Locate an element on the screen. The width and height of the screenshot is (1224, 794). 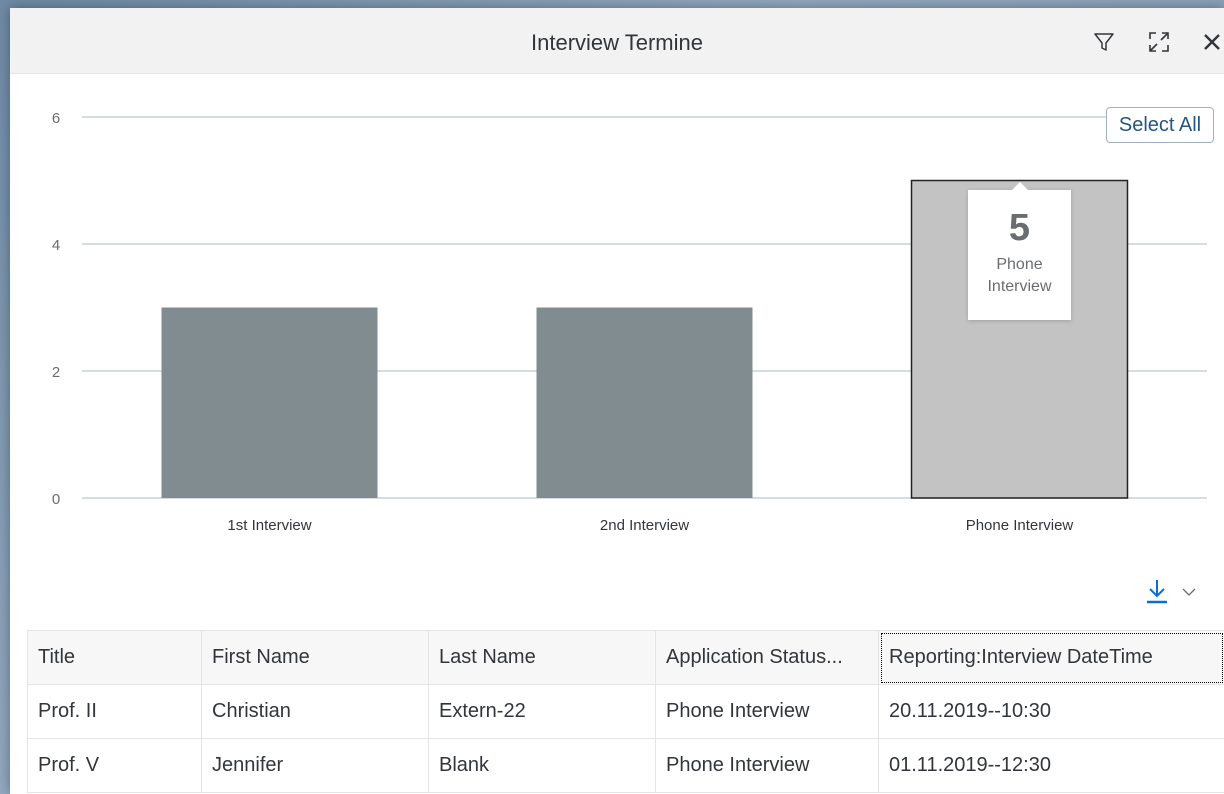
cell-title: Prof. II is located at coordinates (114, 711).